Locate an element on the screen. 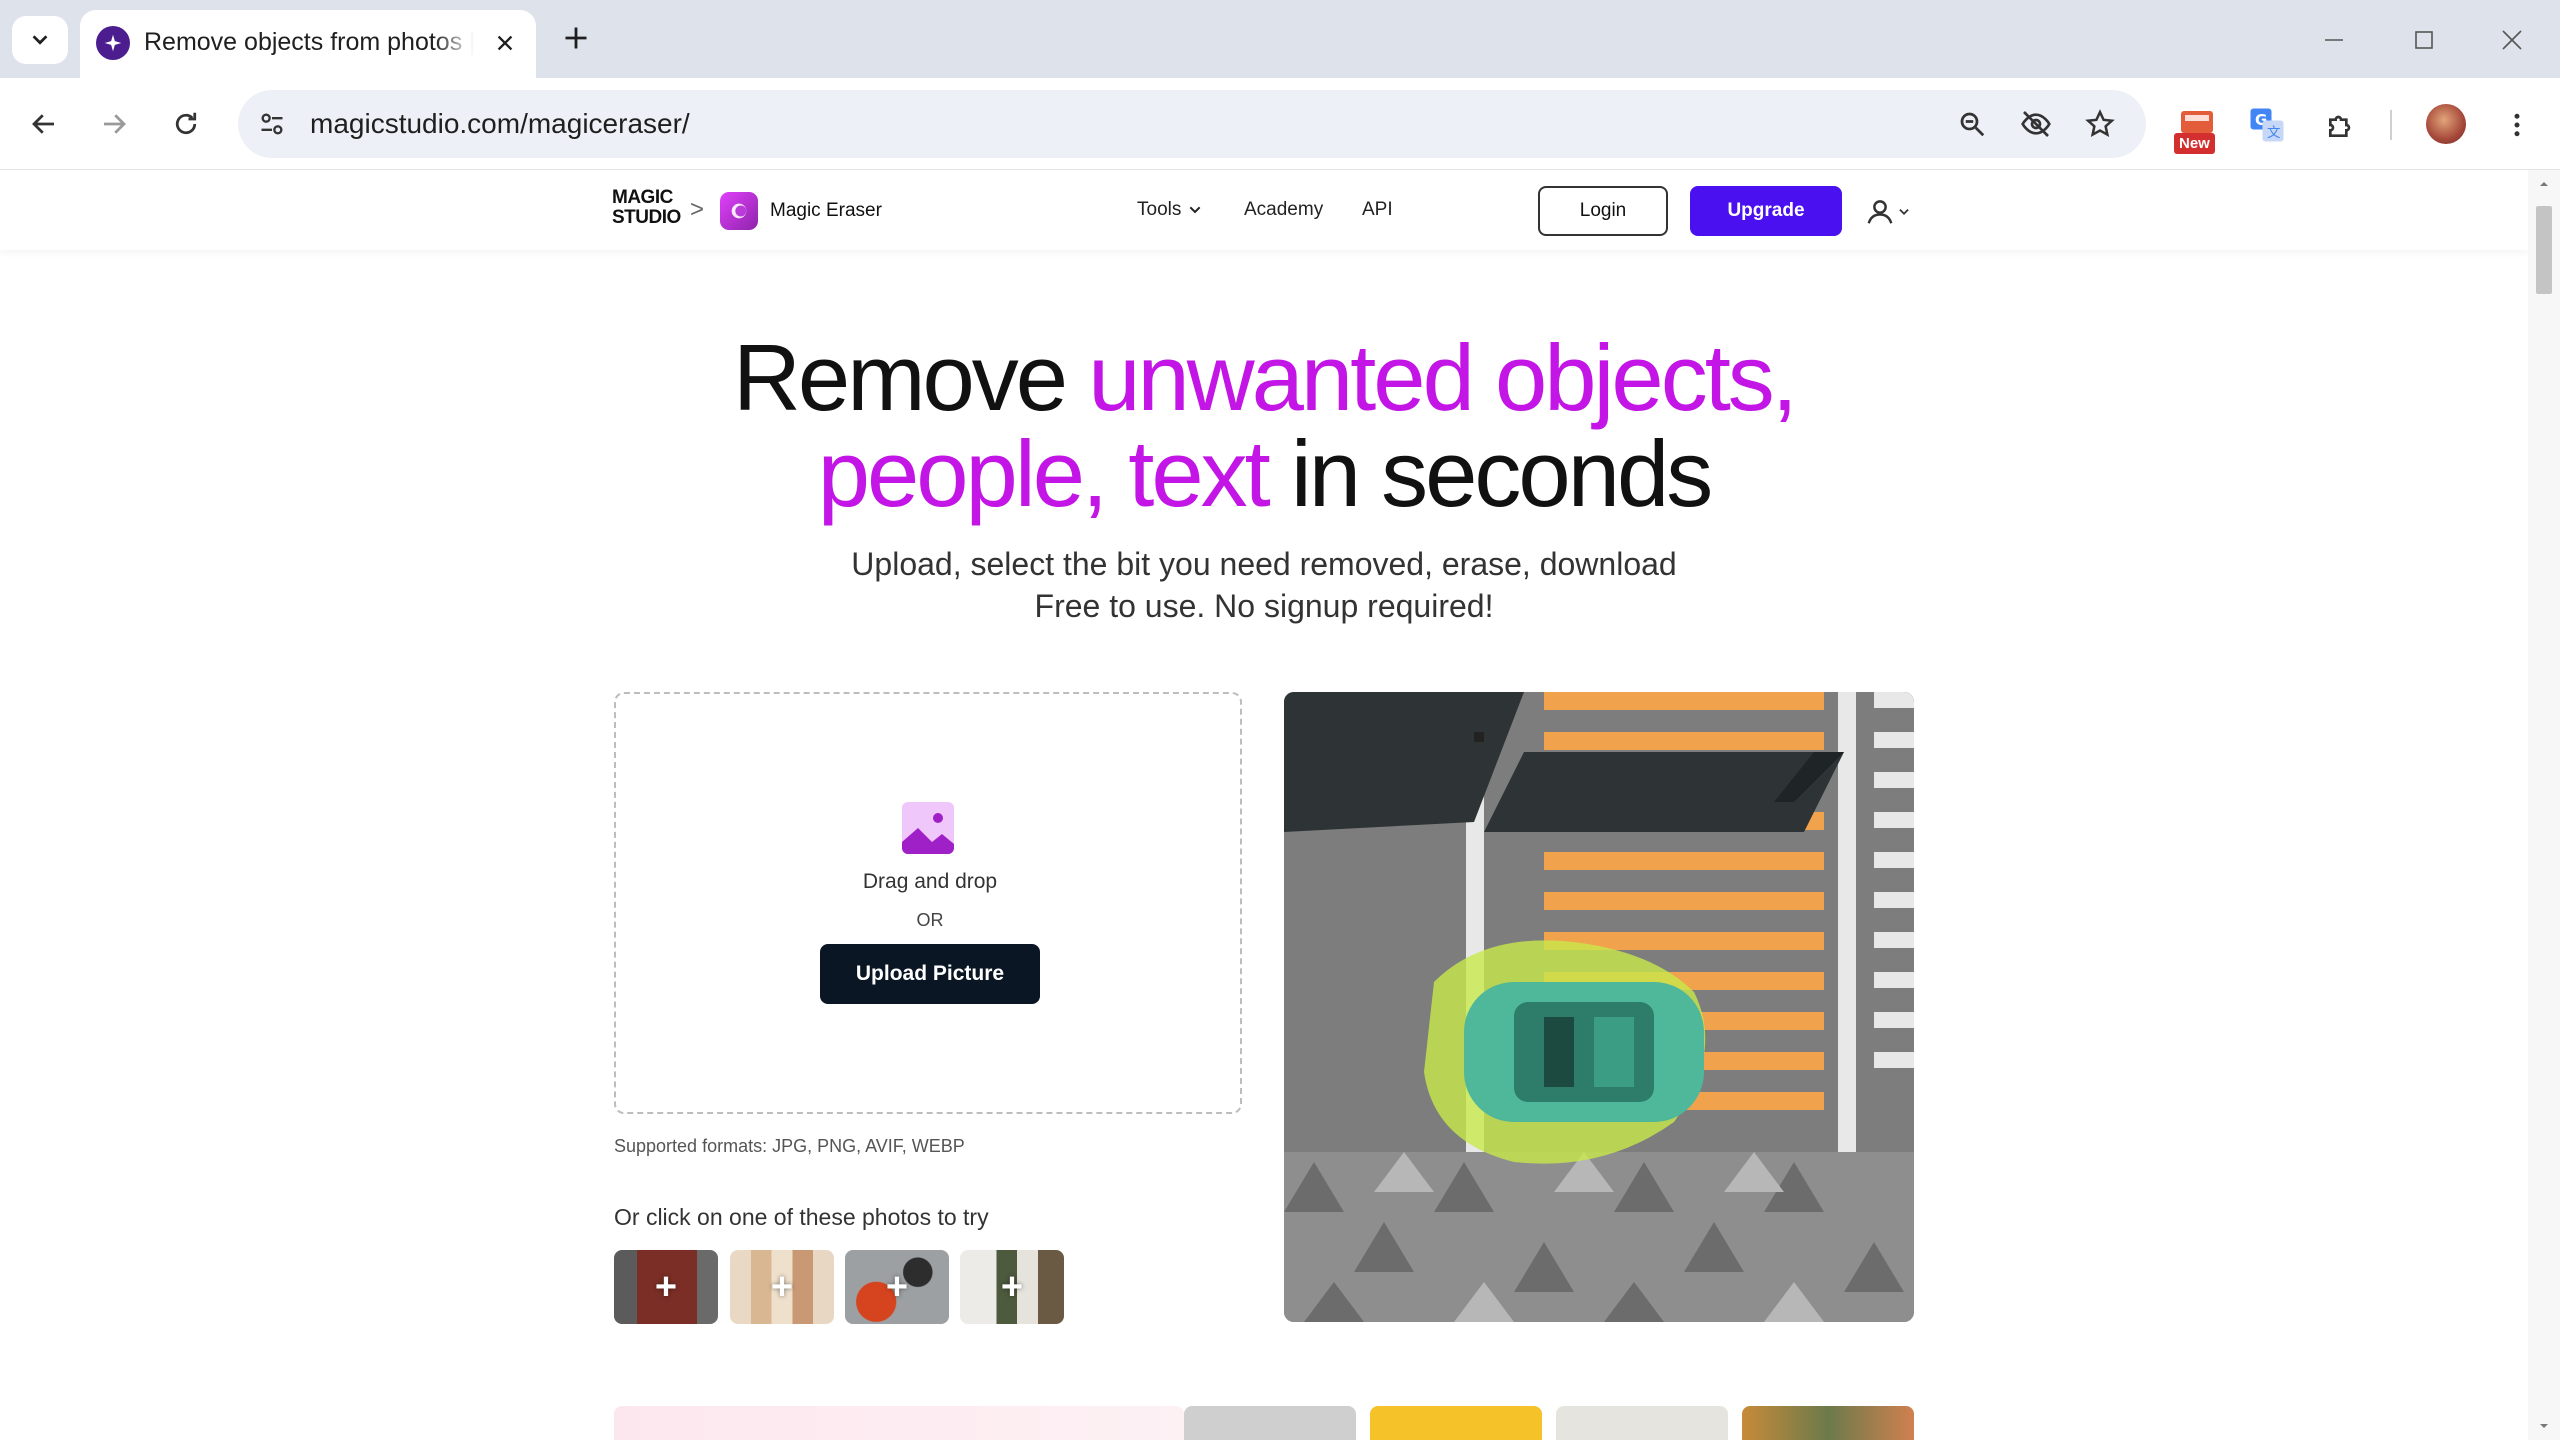 The height and width of the screenshot is (1440, 2560). logo-line-1: MAGIC is located at coordinates (642, 197).